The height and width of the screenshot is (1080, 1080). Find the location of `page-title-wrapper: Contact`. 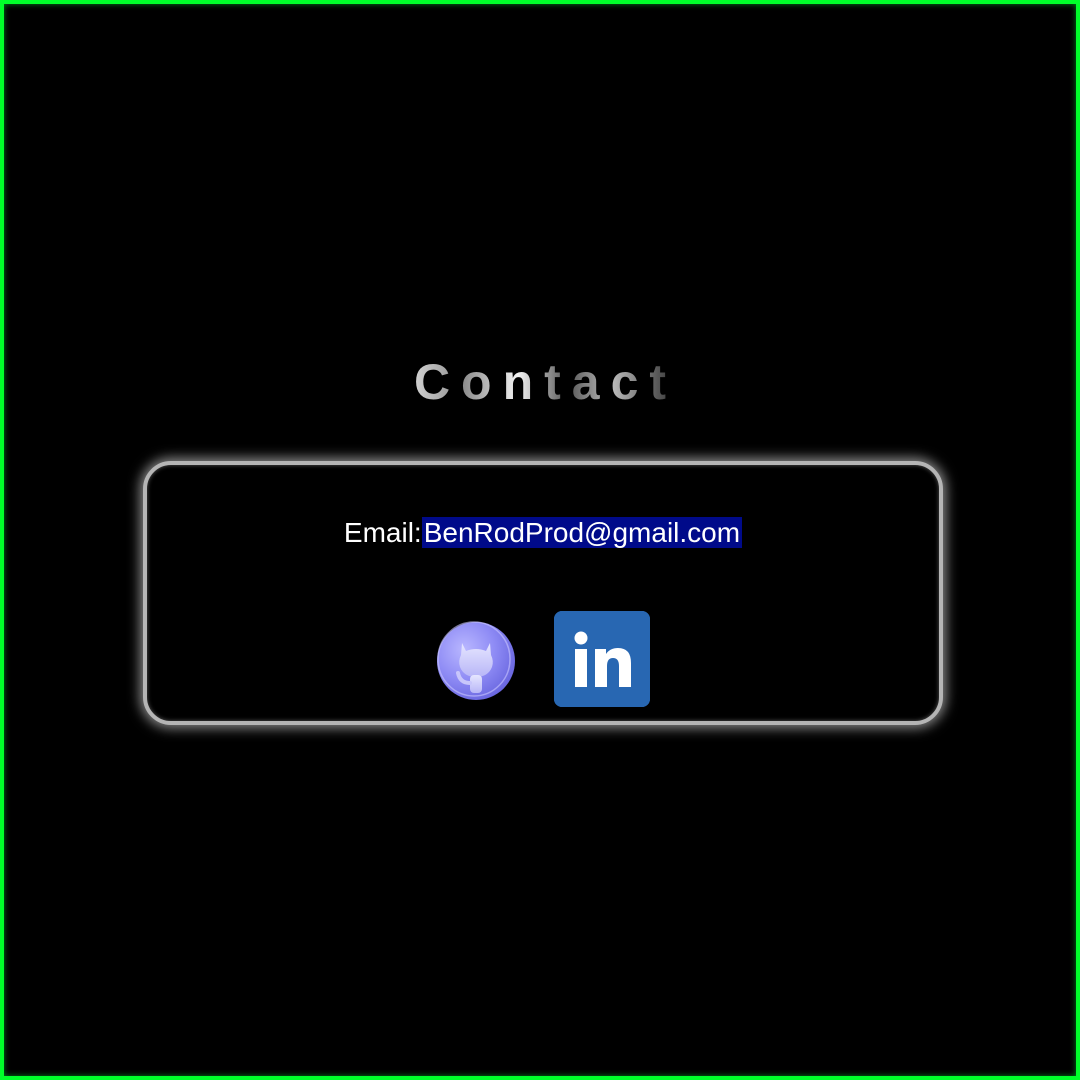

page-title-wrapper: Contact is located at coordinates (540, 382).